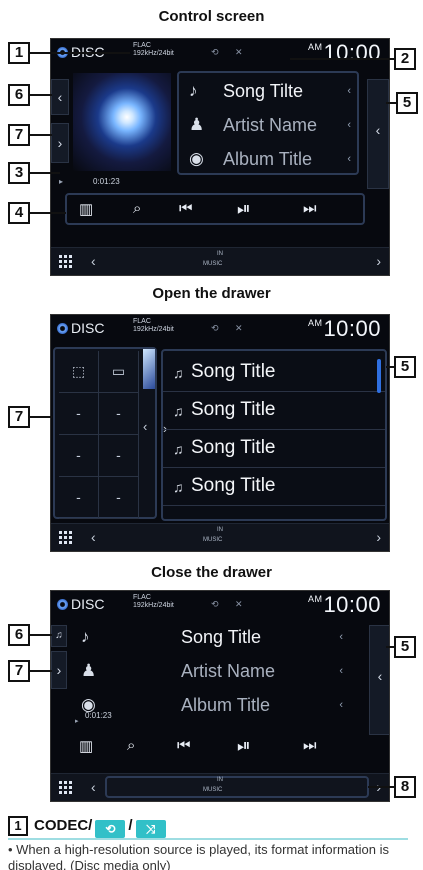 The image size is (423, 870). I want to click on callout-5: 5, so click(405, 647).